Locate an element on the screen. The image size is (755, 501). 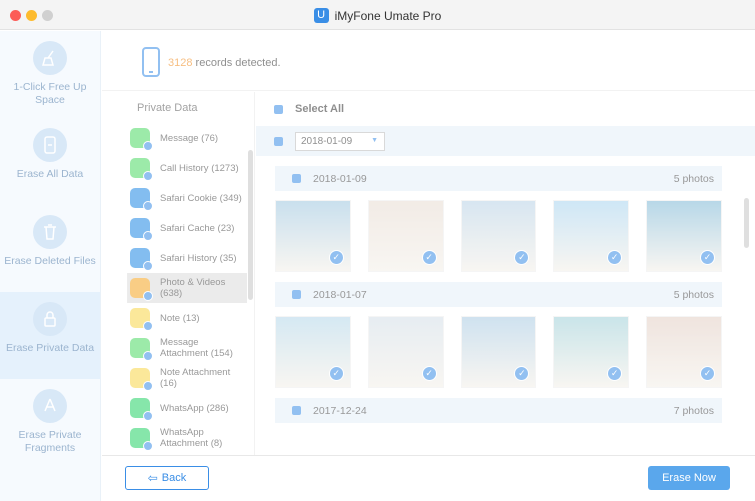
category-scrollbar is located at coordinates (250, 225).